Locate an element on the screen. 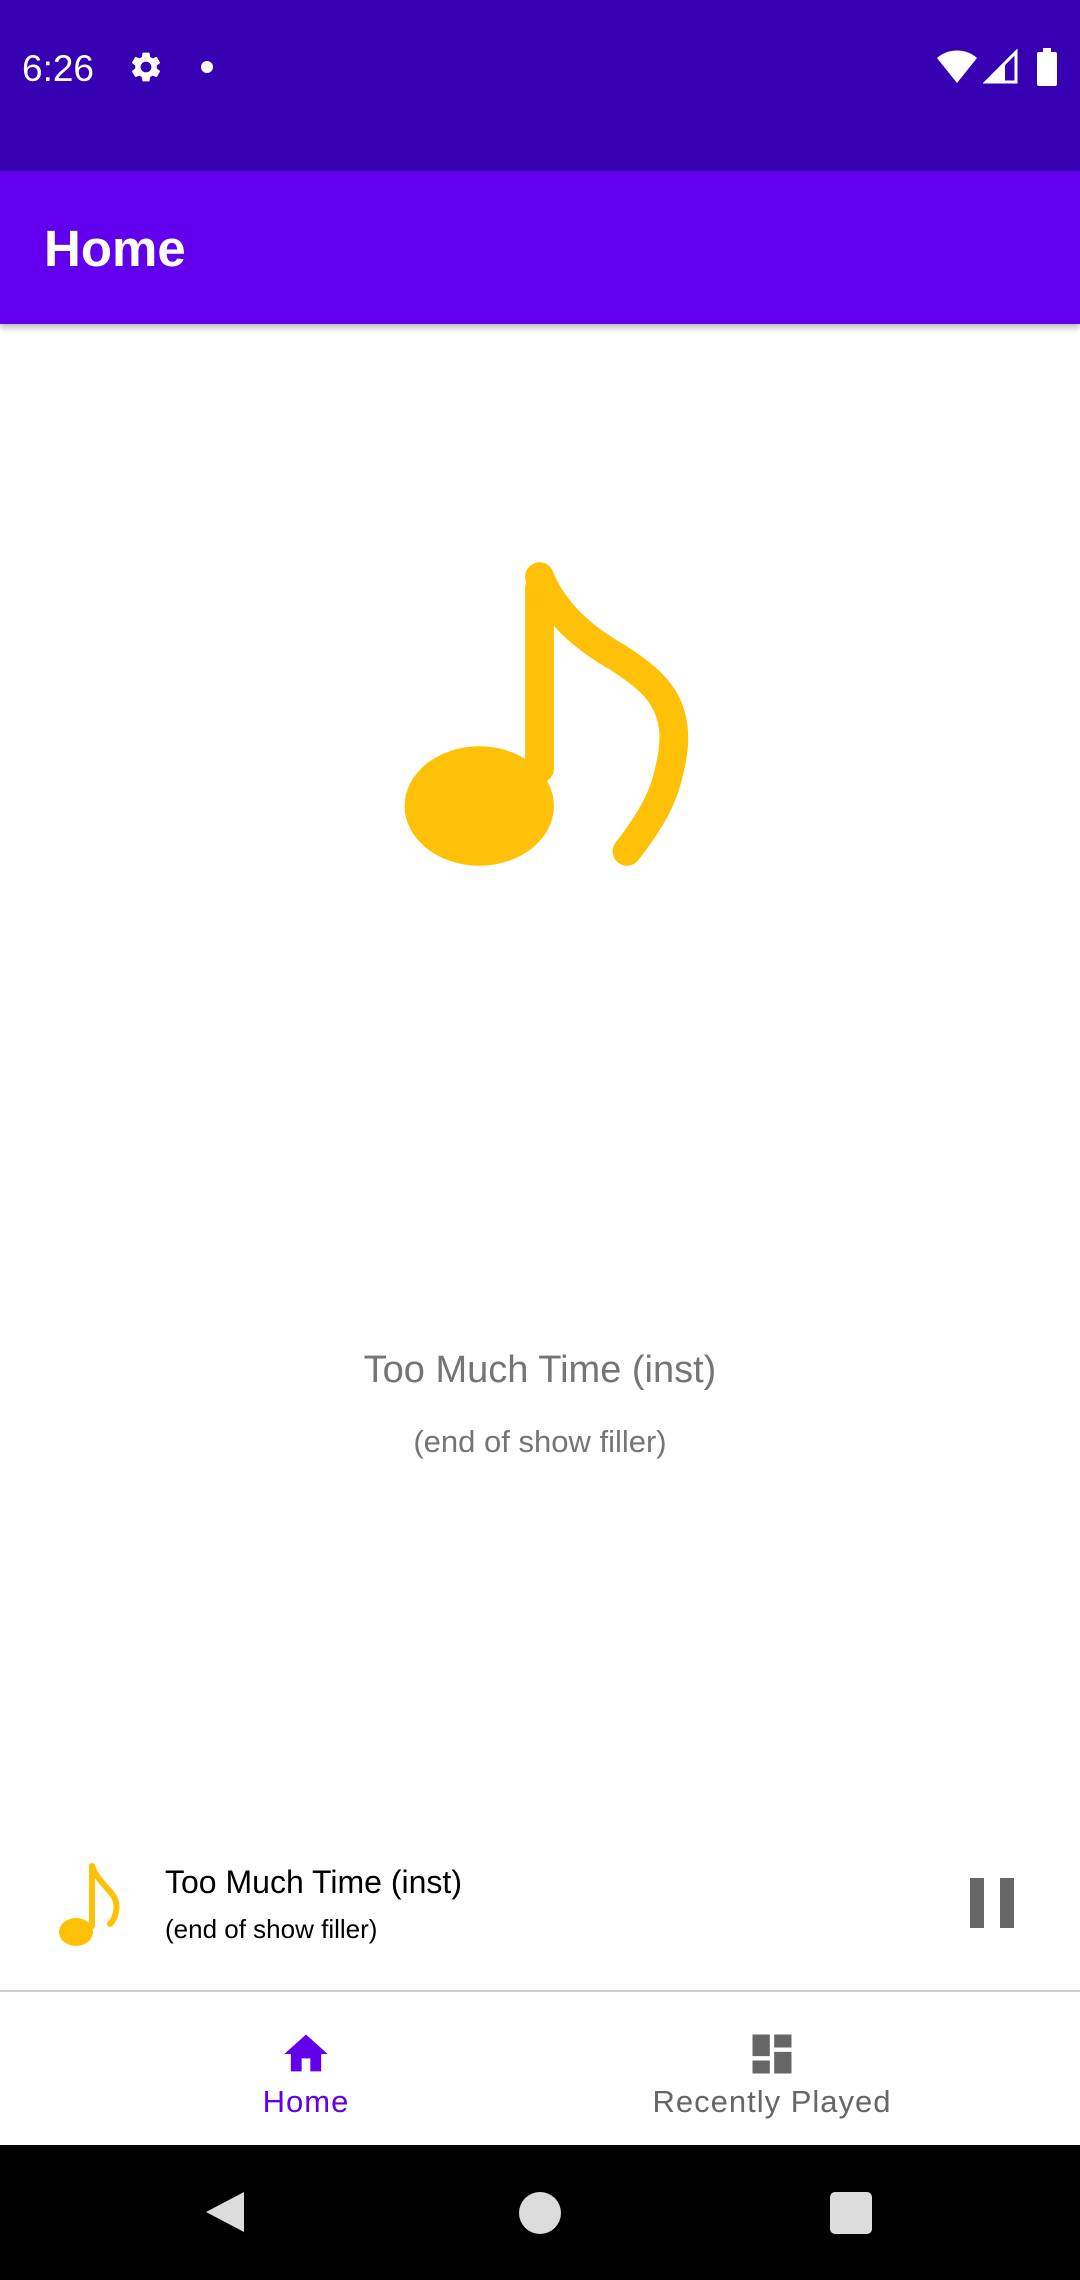  dashboard-icon is located at coordinates (772, 2054).